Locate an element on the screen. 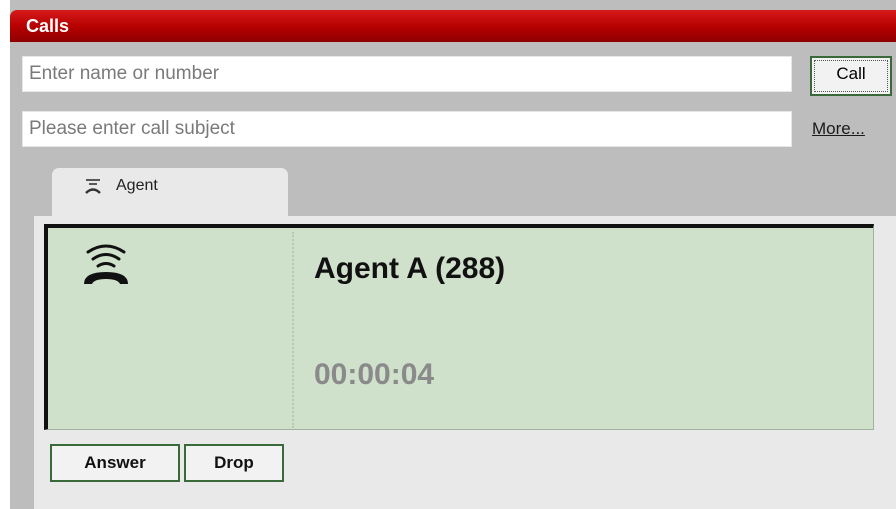 The width and height of the screenshot is (896, 509). title-bar: Calls is located at coordinates (453, 26).